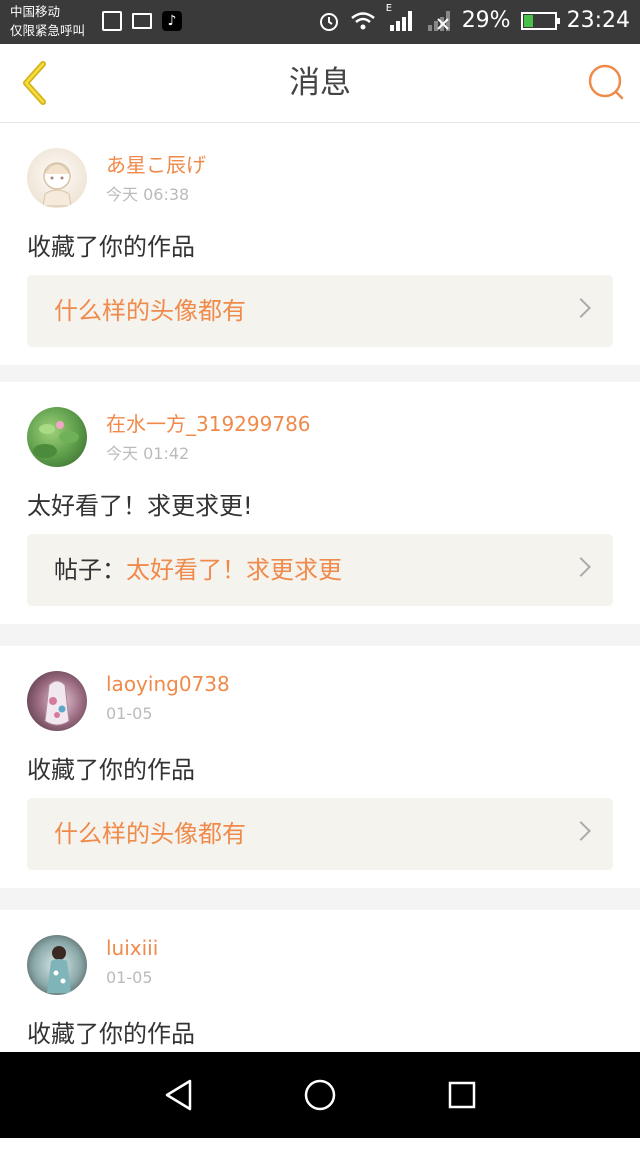 The height and width of the screenshot is (1152, 640). I want to click on quote-text: 帖子：太好看了！求更求更, so click(198, 570).